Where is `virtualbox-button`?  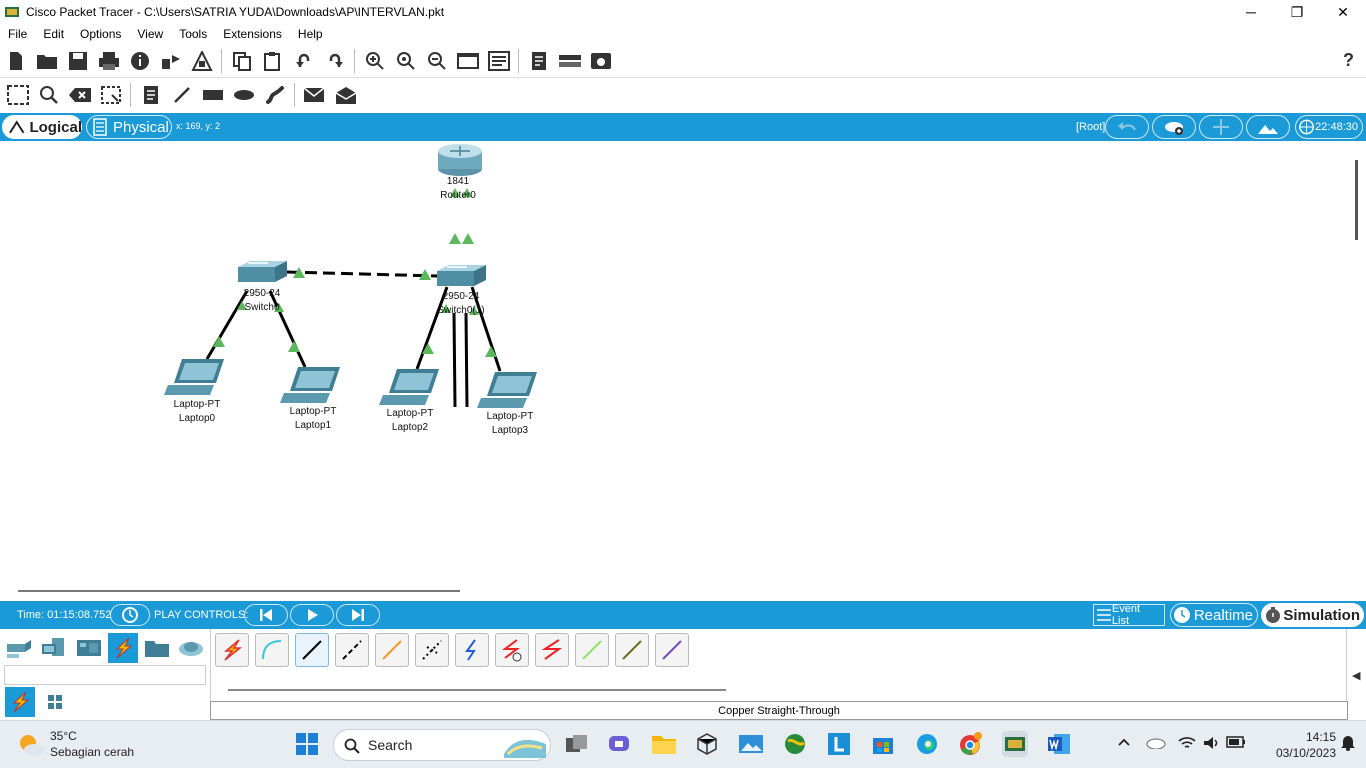
virtualbox-button is located at coordinates (707, 744).